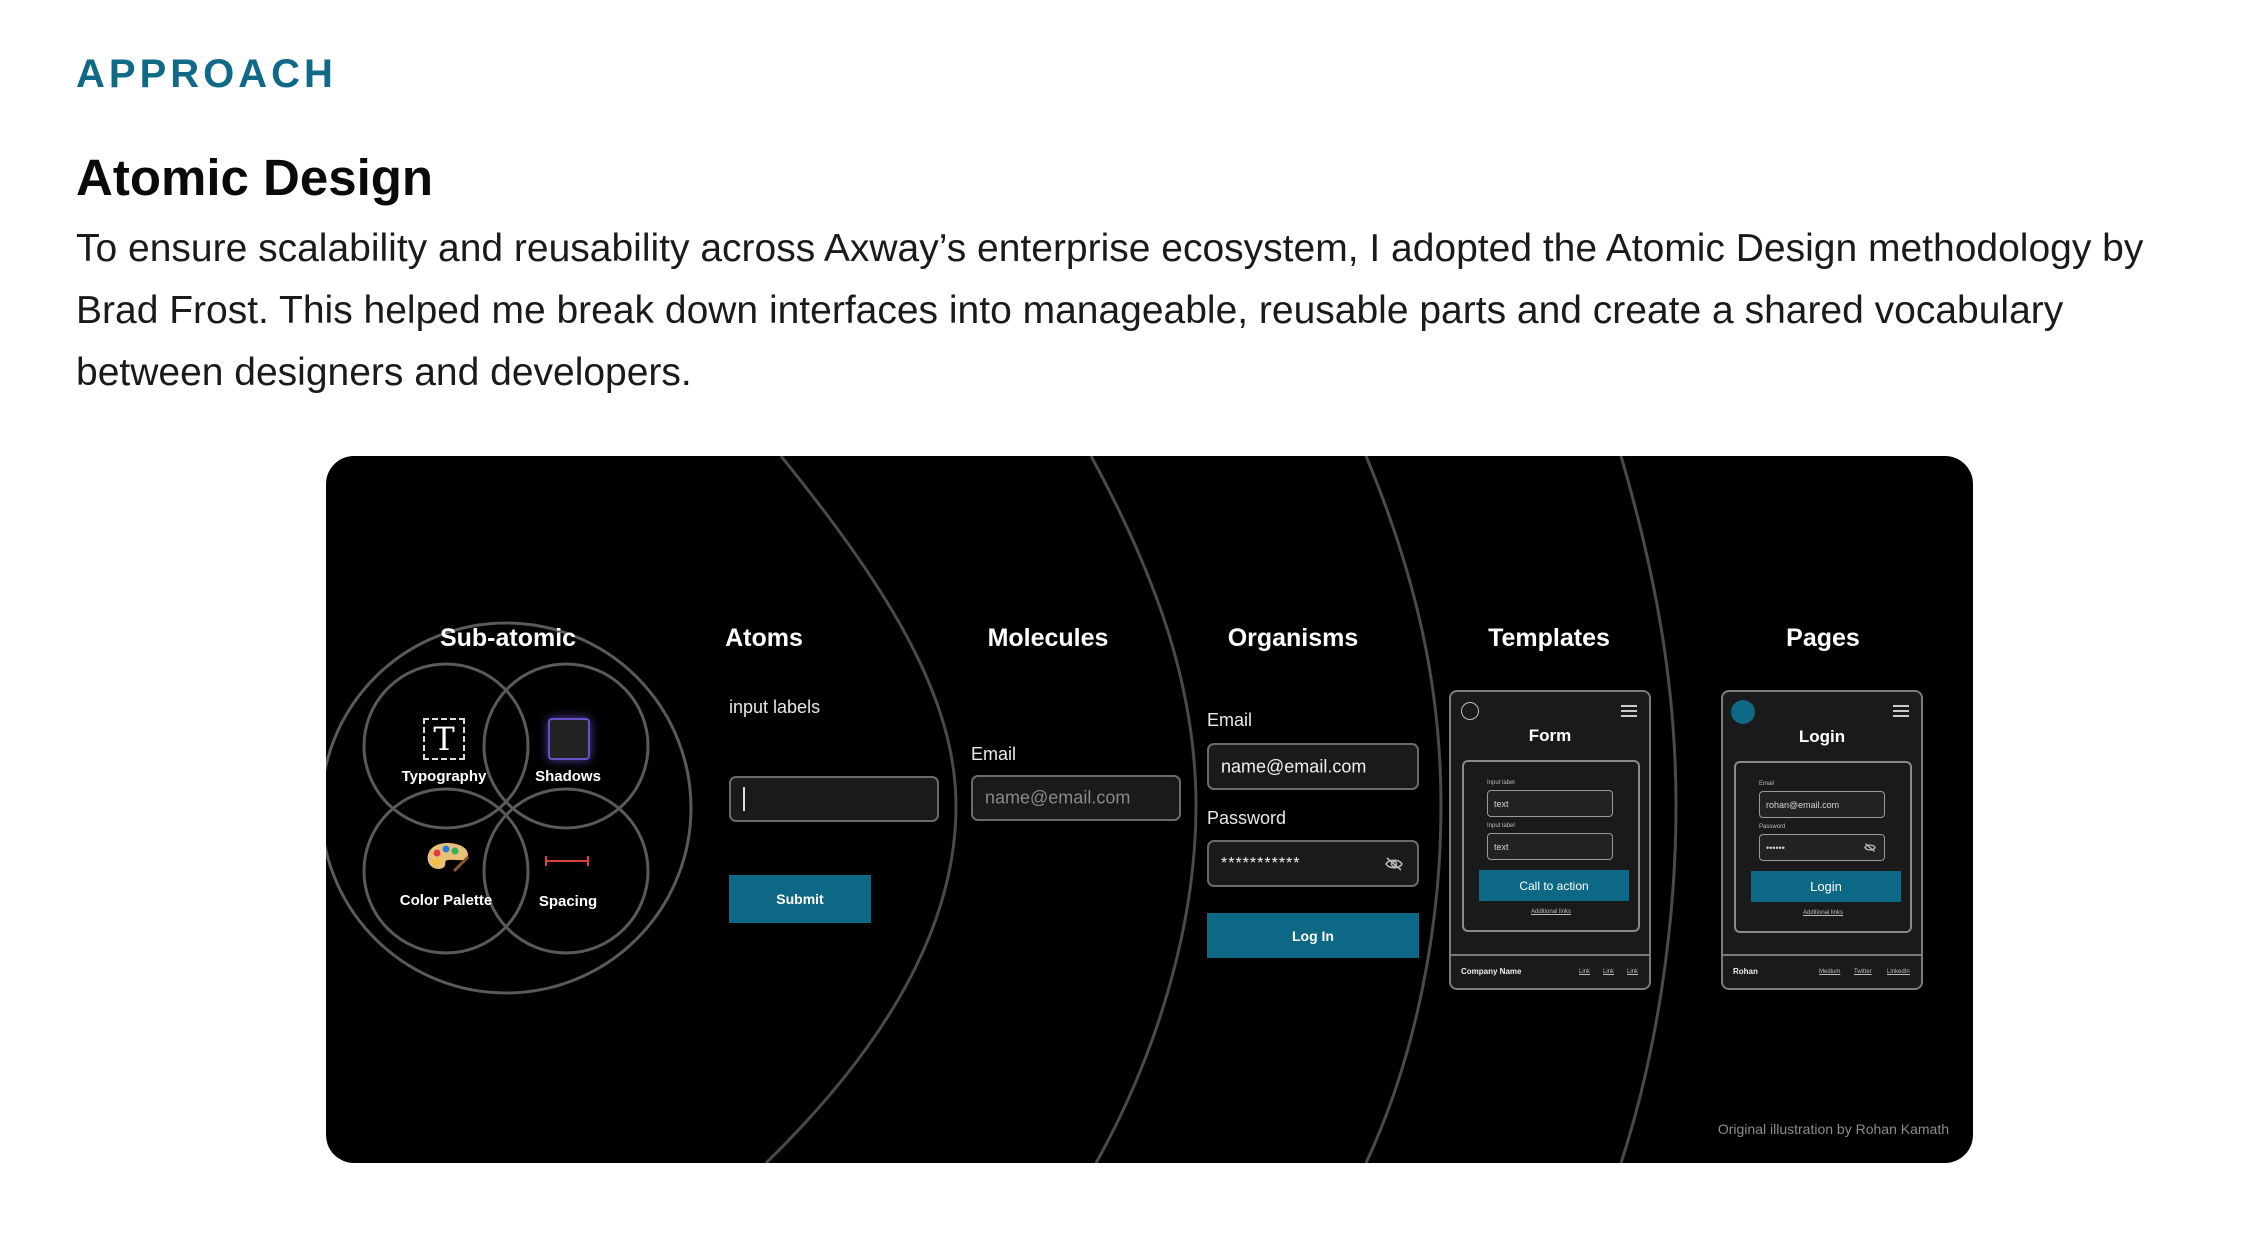 The height and width of the screenshot is (1245, 2248). Describe the element at coordinates (508, 638) in the screenshot. I see `heading-subatomic: Sub-atomic` at that location.